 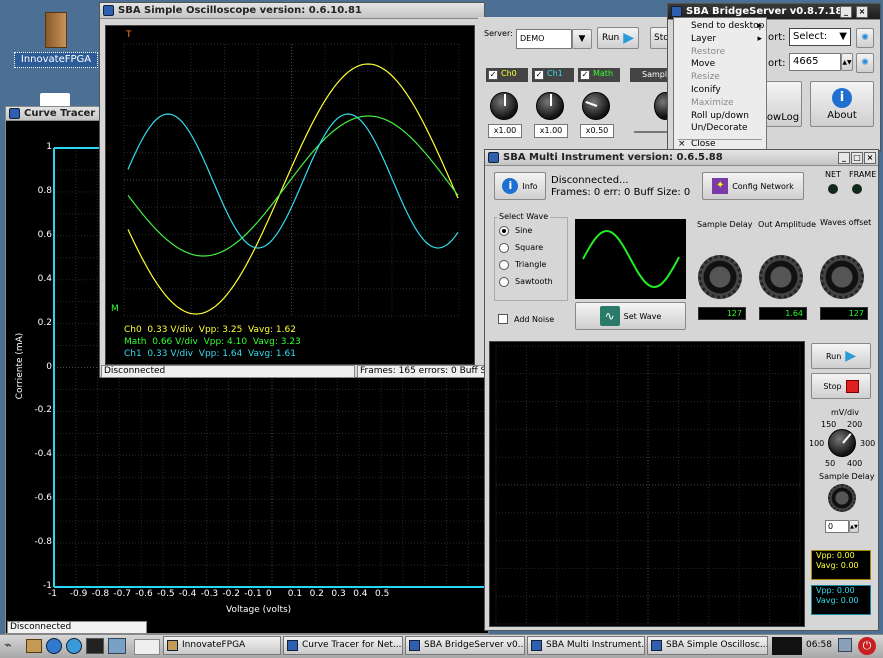 I want to click on globe-icon, so click(x=74, y=646).